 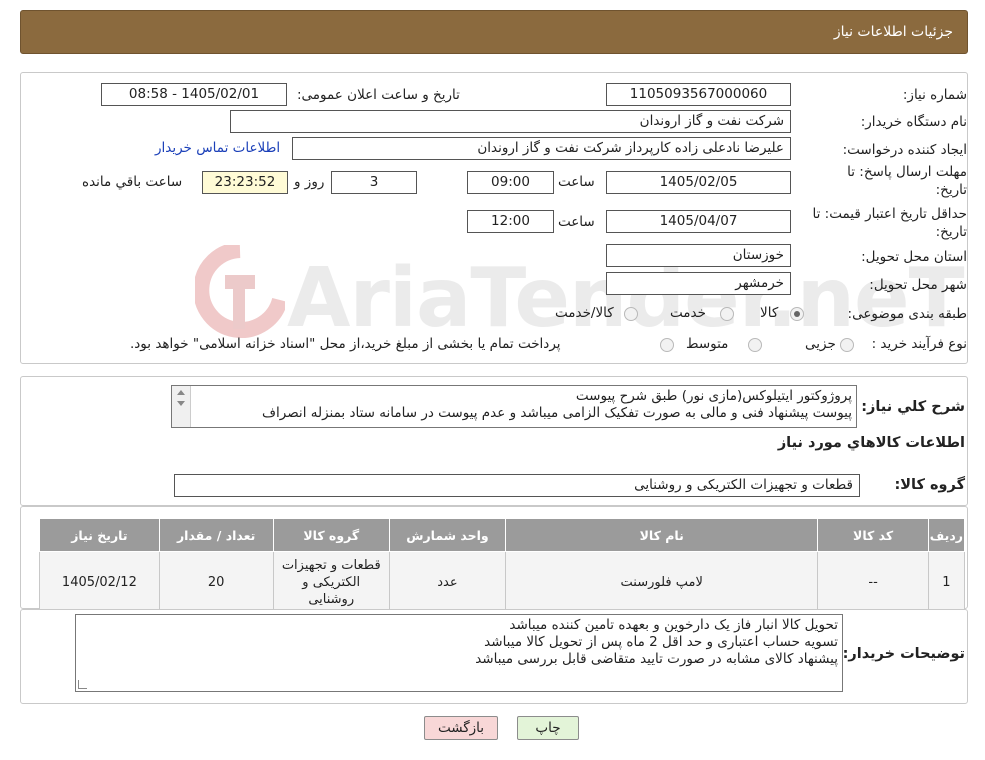 I want to click on need-number-label: شماره نیاز:, so click(x=934, y=95).